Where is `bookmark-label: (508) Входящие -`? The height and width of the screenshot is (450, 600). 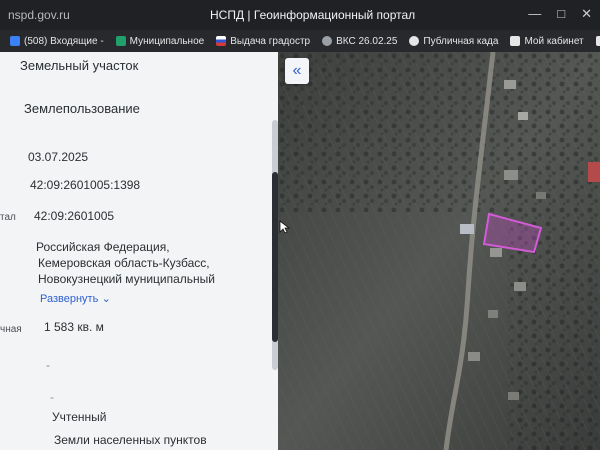
bookmark-label: (508) Входящие - is located at coordinates (64, 41).